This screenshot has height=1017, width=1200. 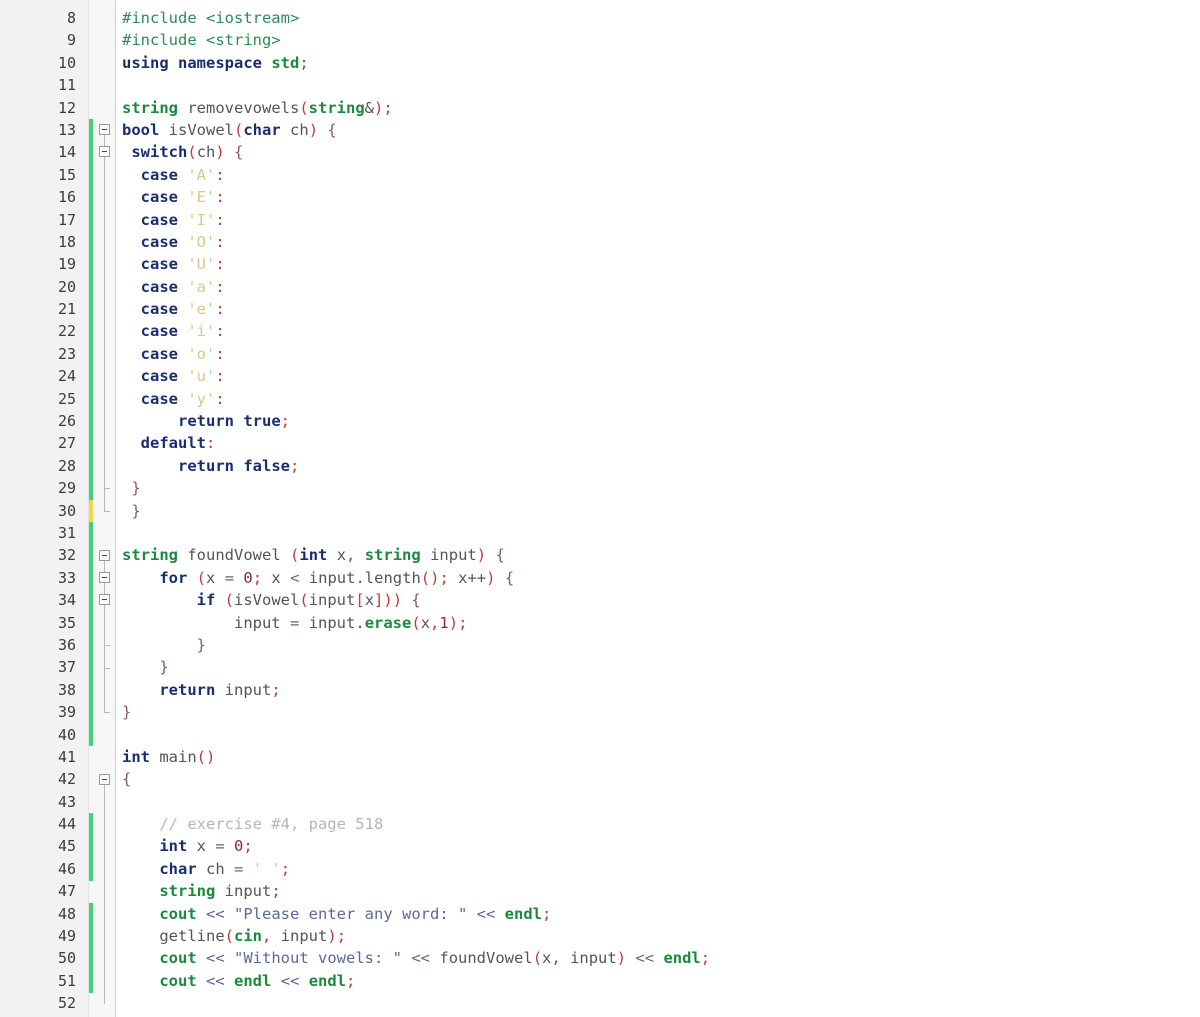 What do you see at coordinates (658, 981) in the screenshot?
I see `code-line: cout << endl << endl;` at bounding box center [658, 981].